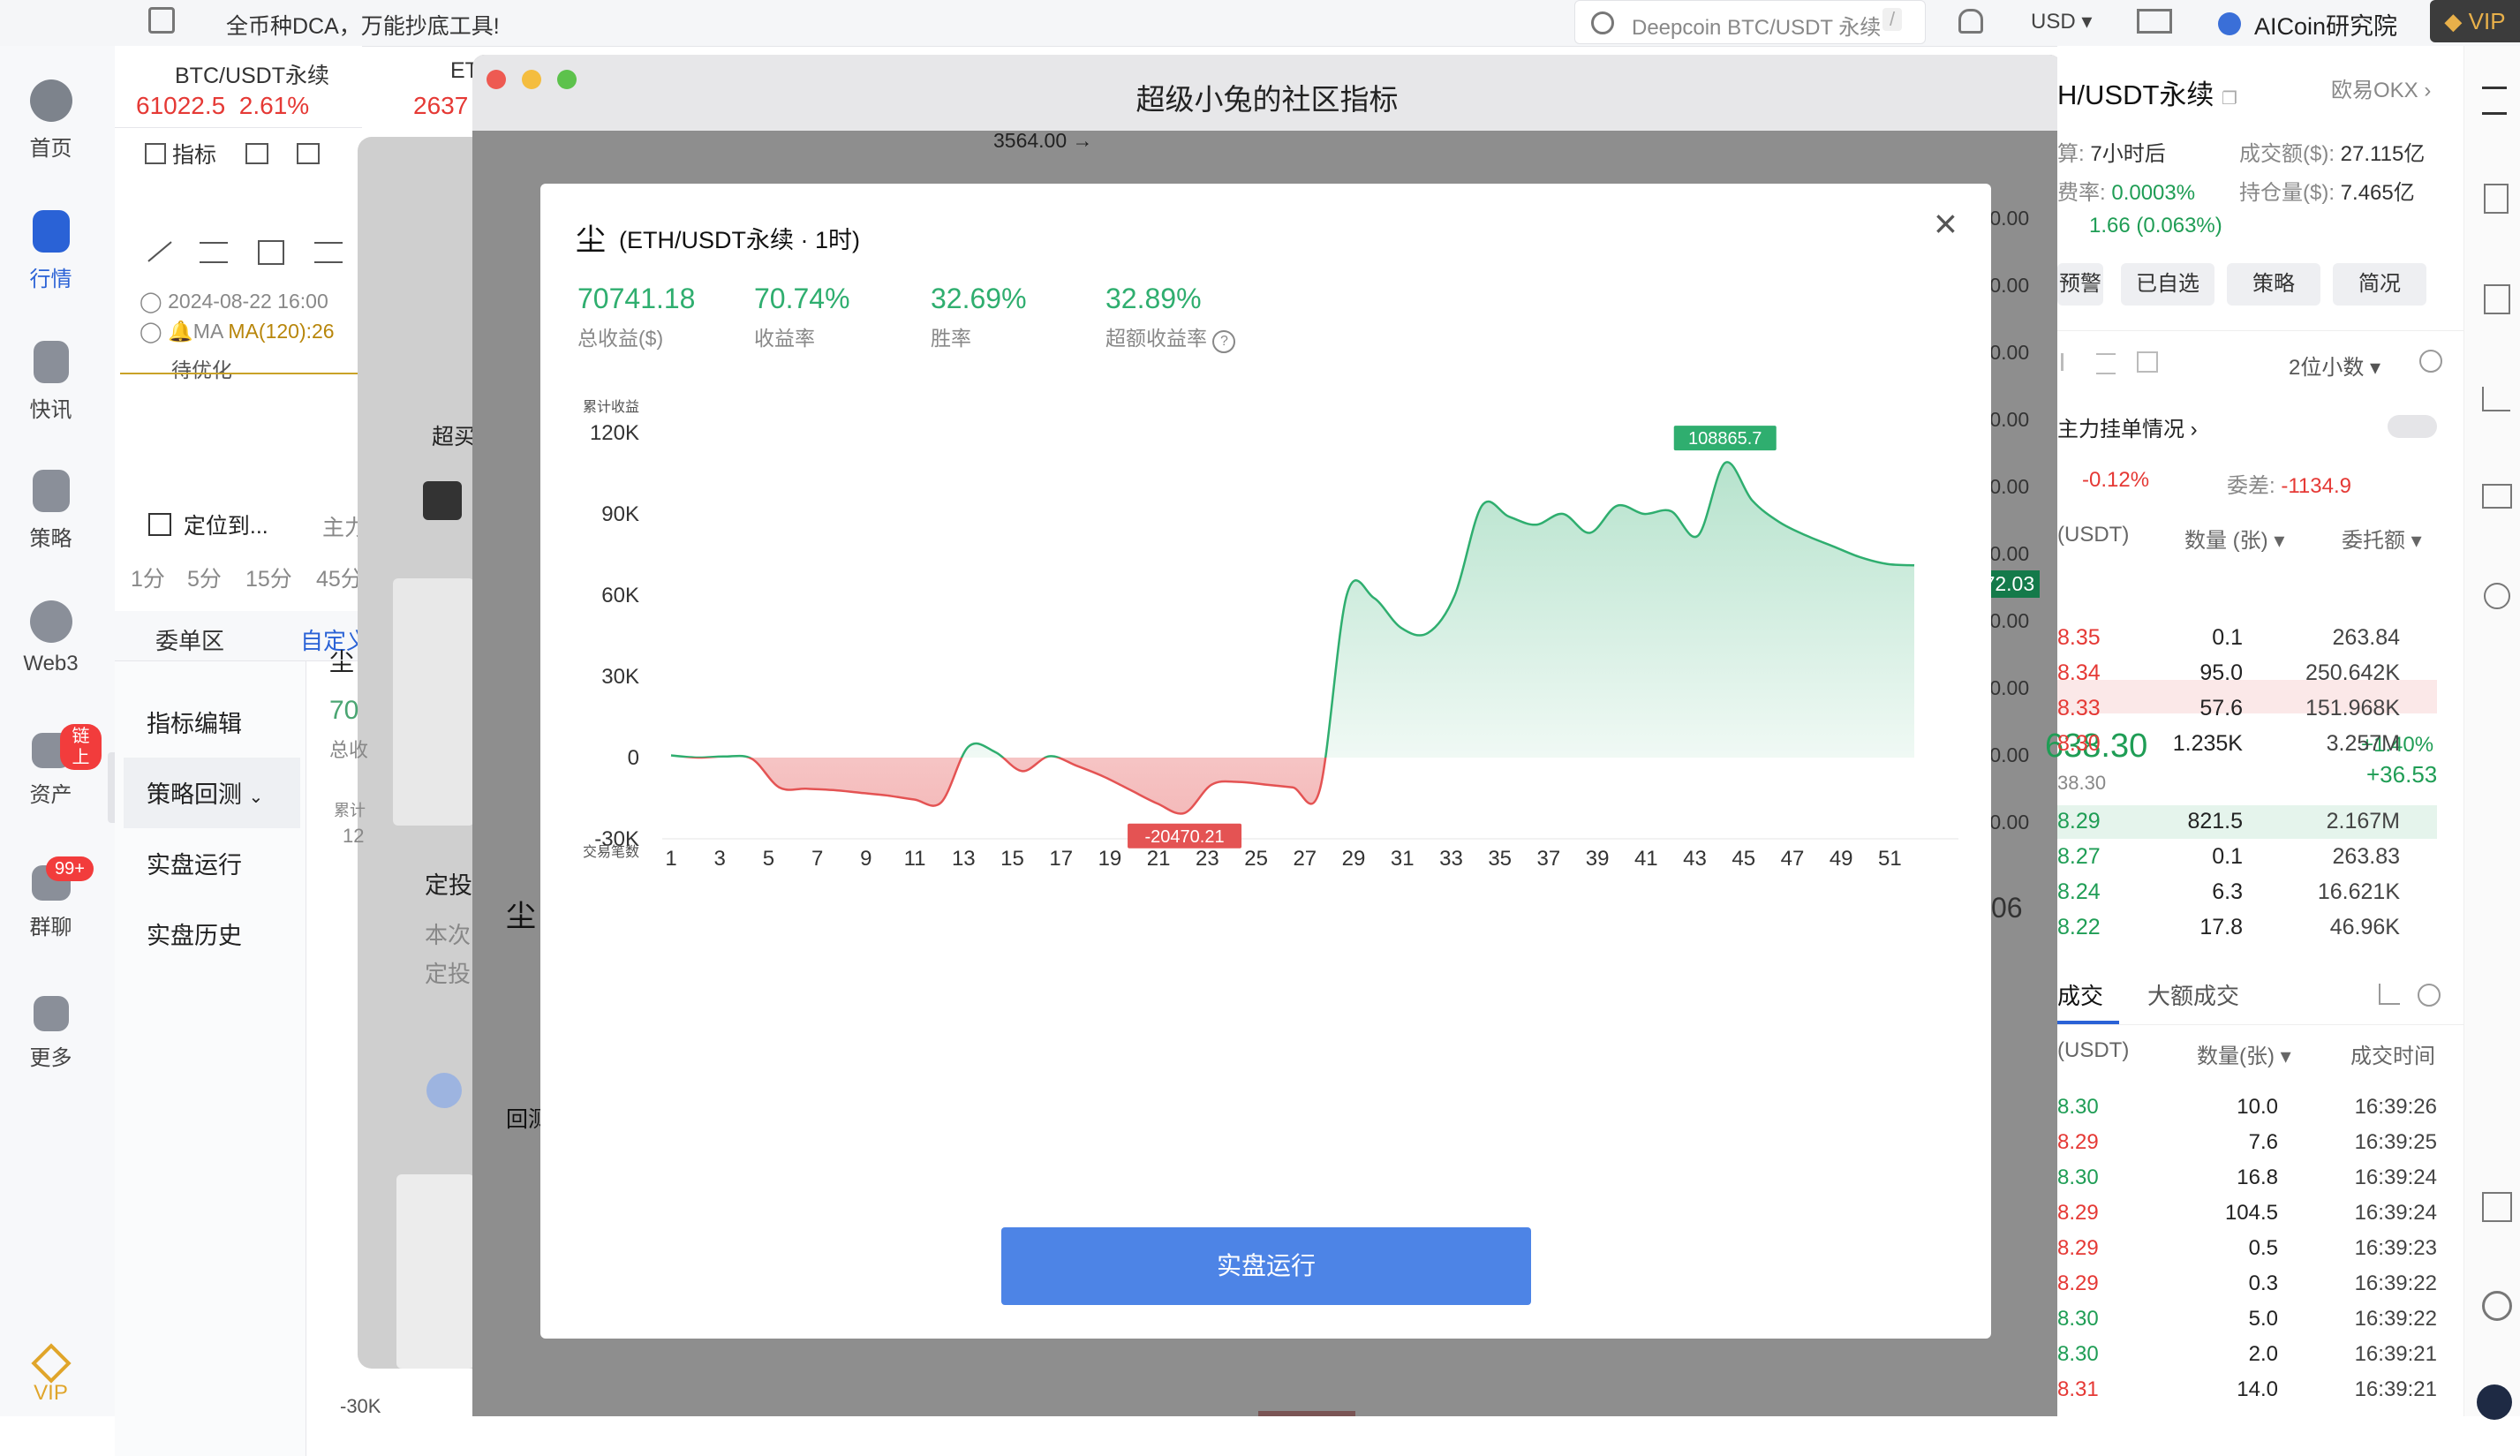 The height and width of the screenshot is (1456, 2520). I want to click on trade-cell: 0.3, so click(2263, 1283).